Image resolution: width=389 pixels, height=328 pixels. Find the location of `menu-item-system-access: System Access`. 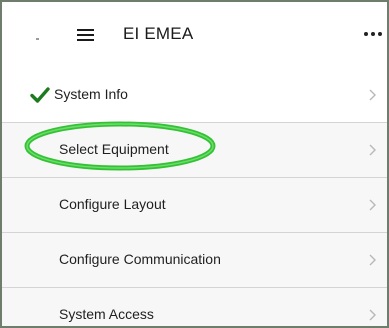

menu-item-system-access: System Access is located at coordinates (194, 307).